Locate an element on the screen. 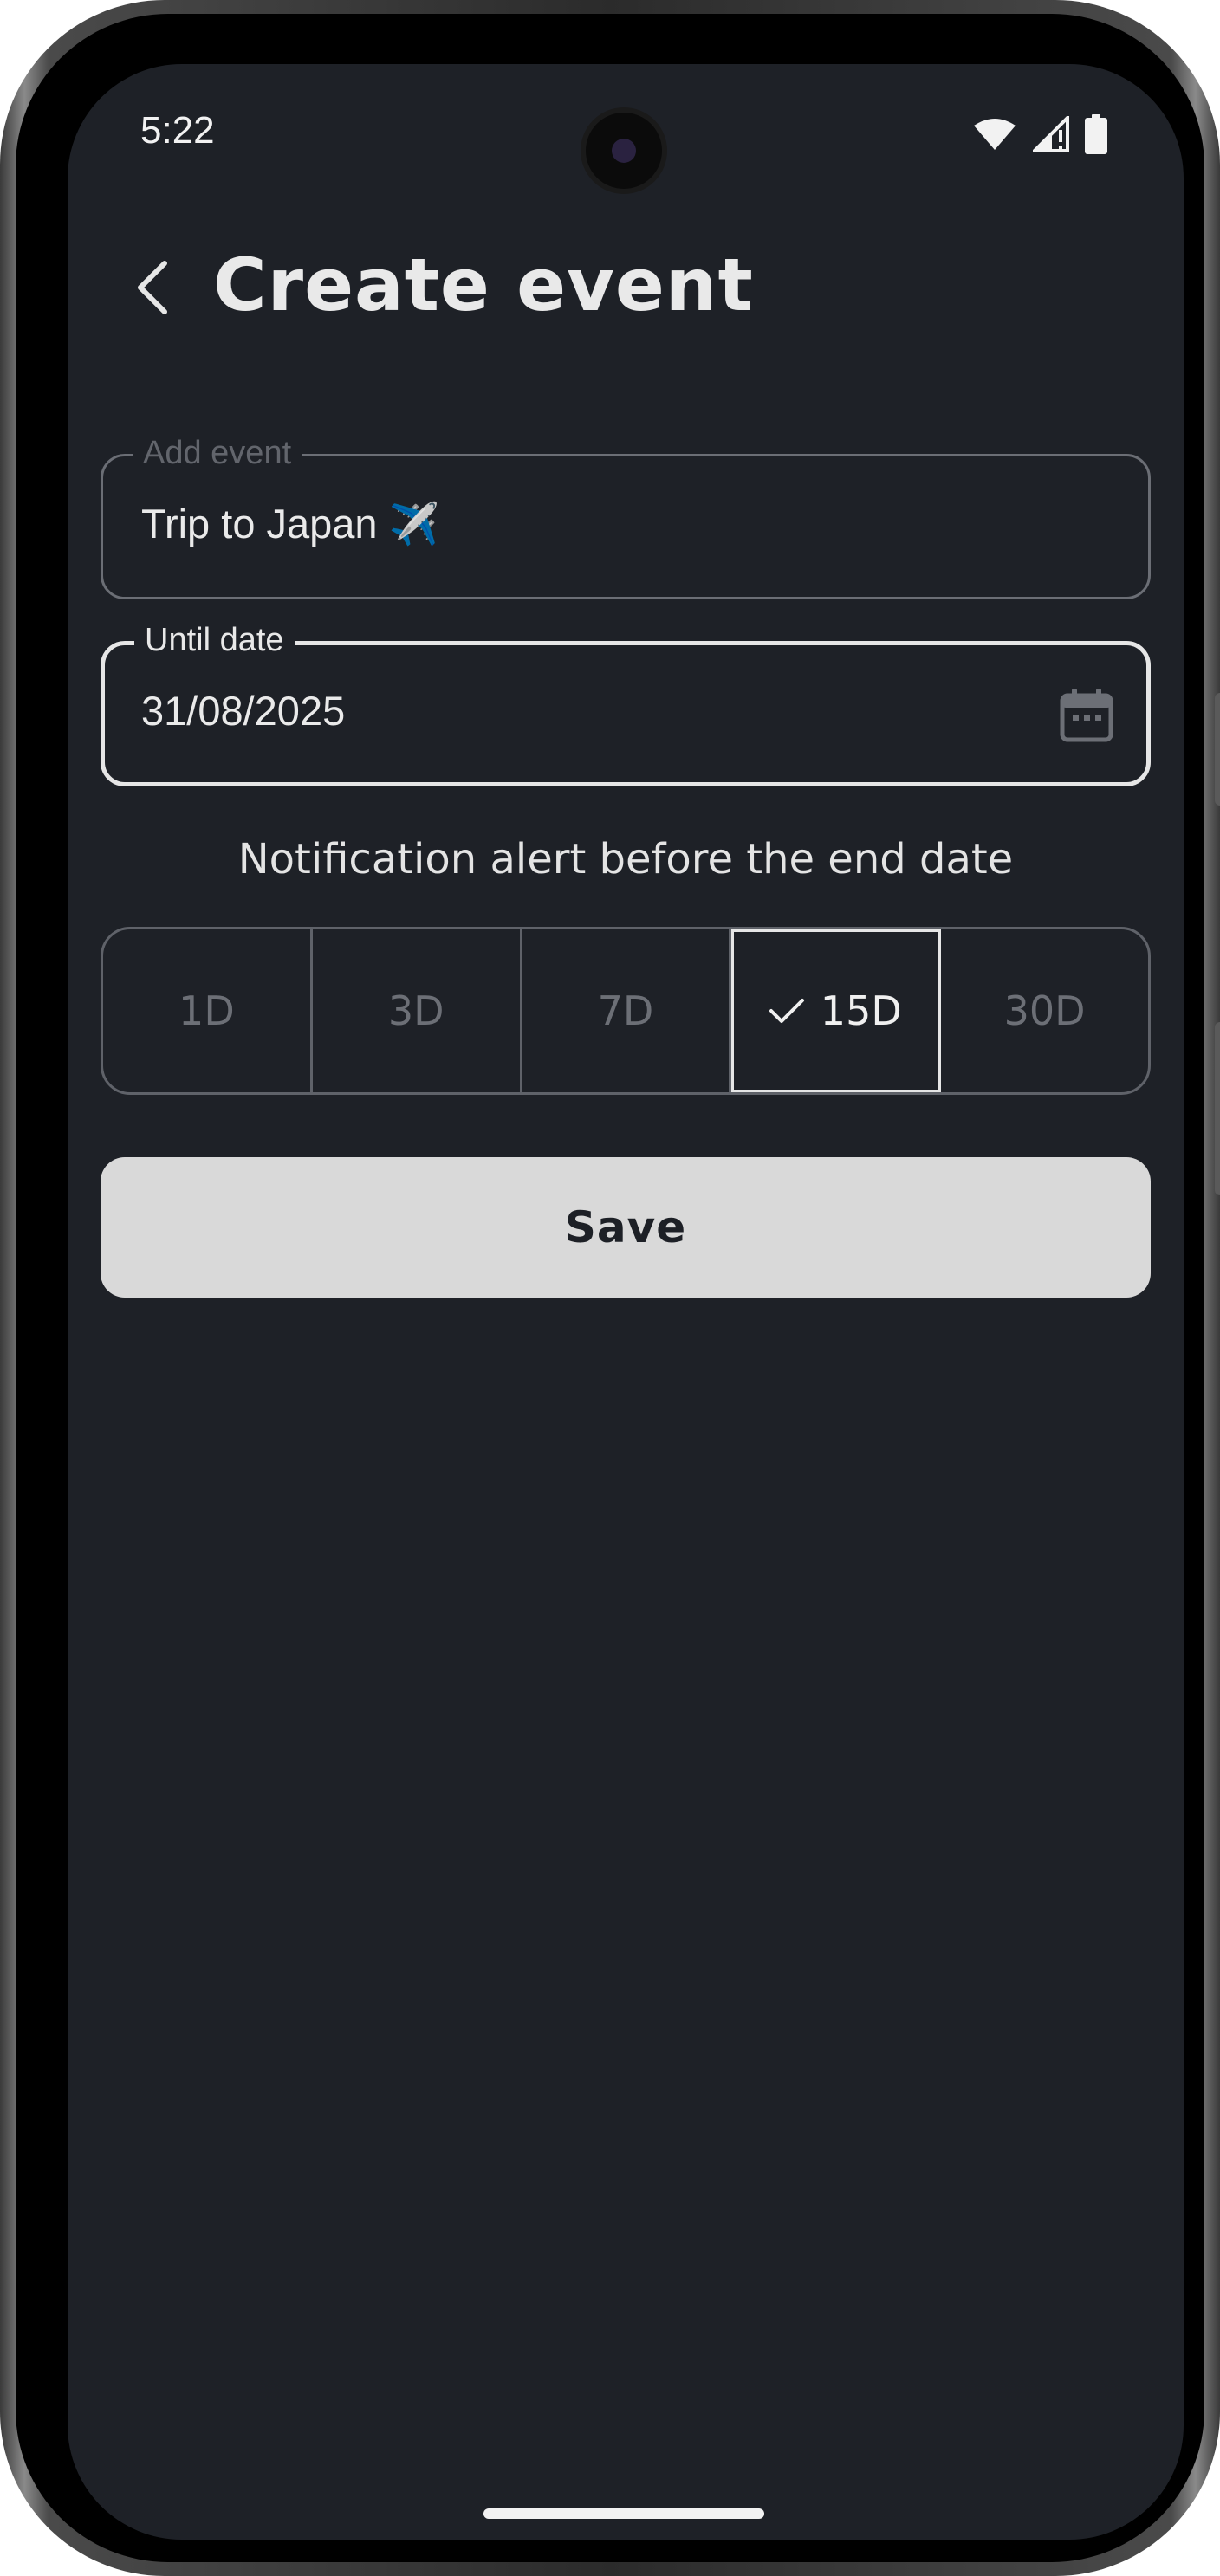 This screenshot has width=1220, height=2576. back-button is located at coordinates (152, 287).